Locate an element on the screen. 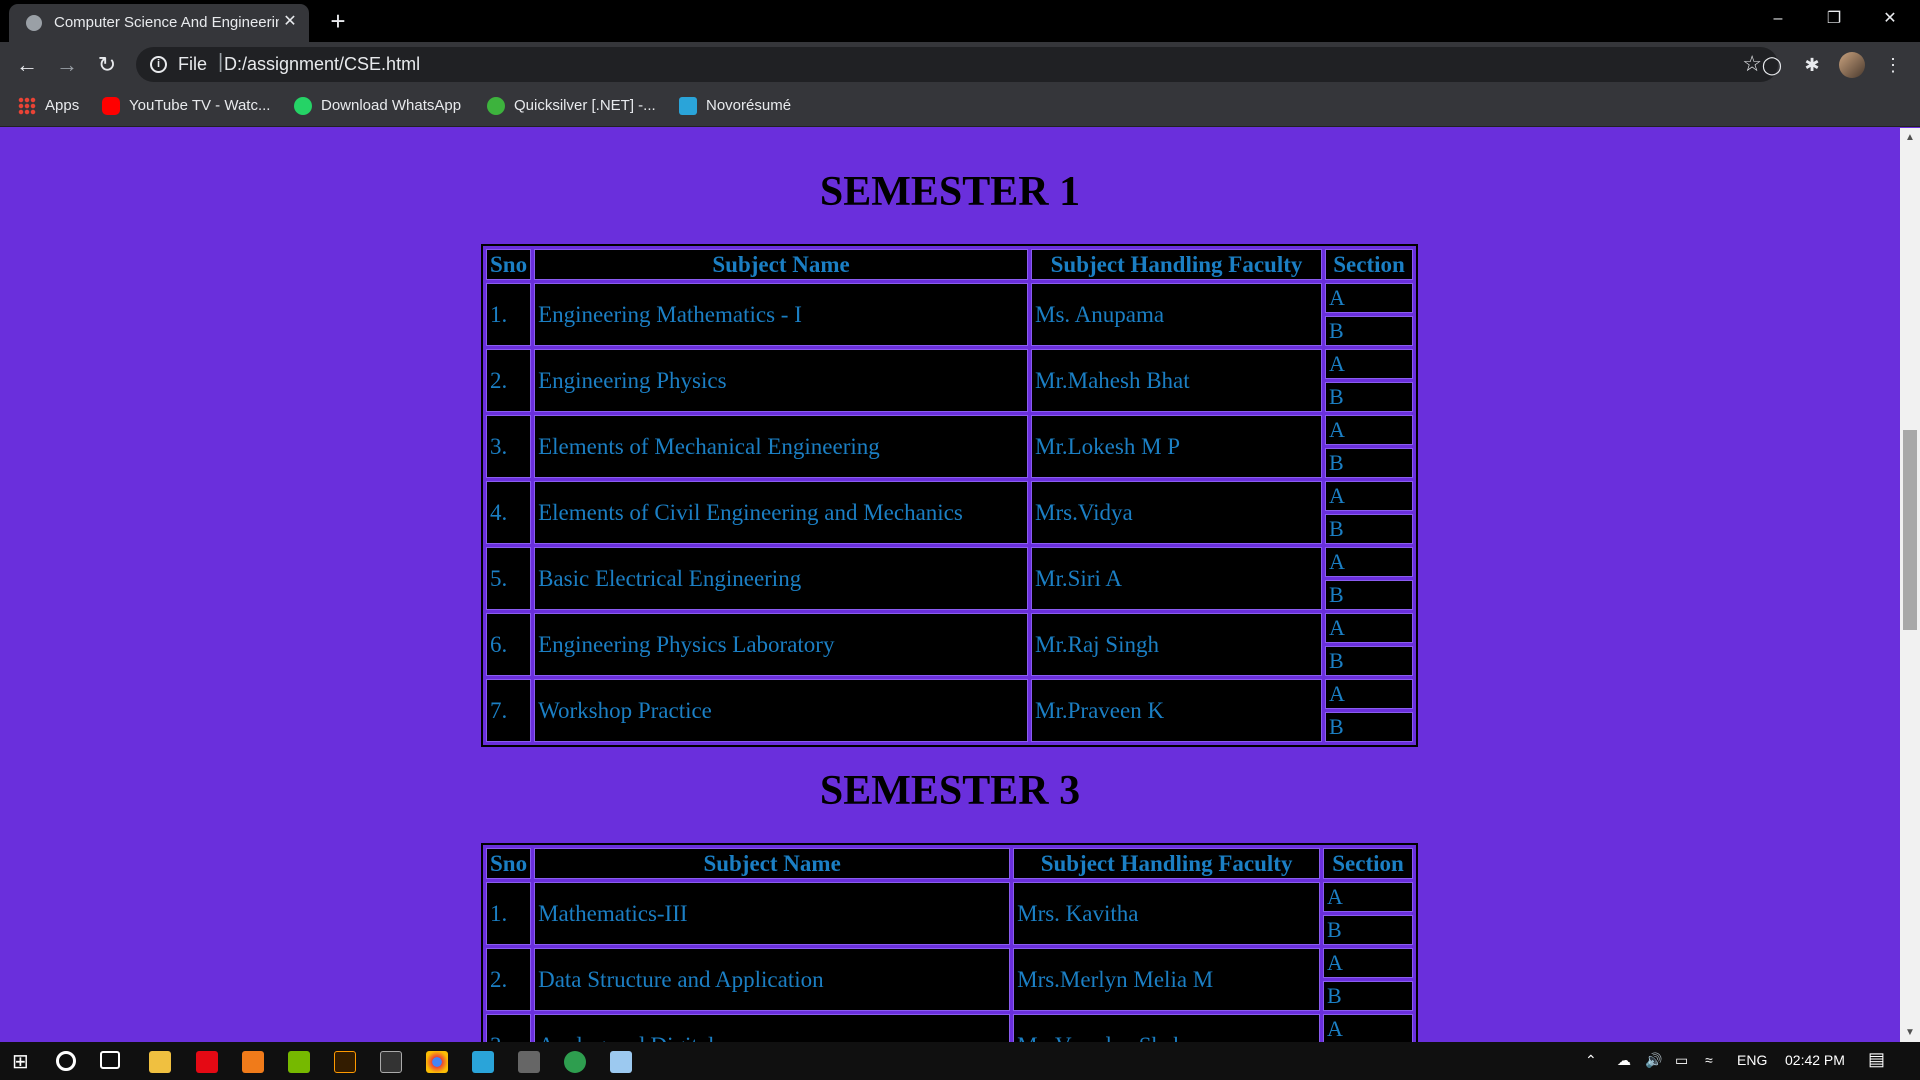 Image resolution: width=1920 pixels, height=1080 pixels. cell-subject: Engineering Physics is located at coordinates (781, 380).